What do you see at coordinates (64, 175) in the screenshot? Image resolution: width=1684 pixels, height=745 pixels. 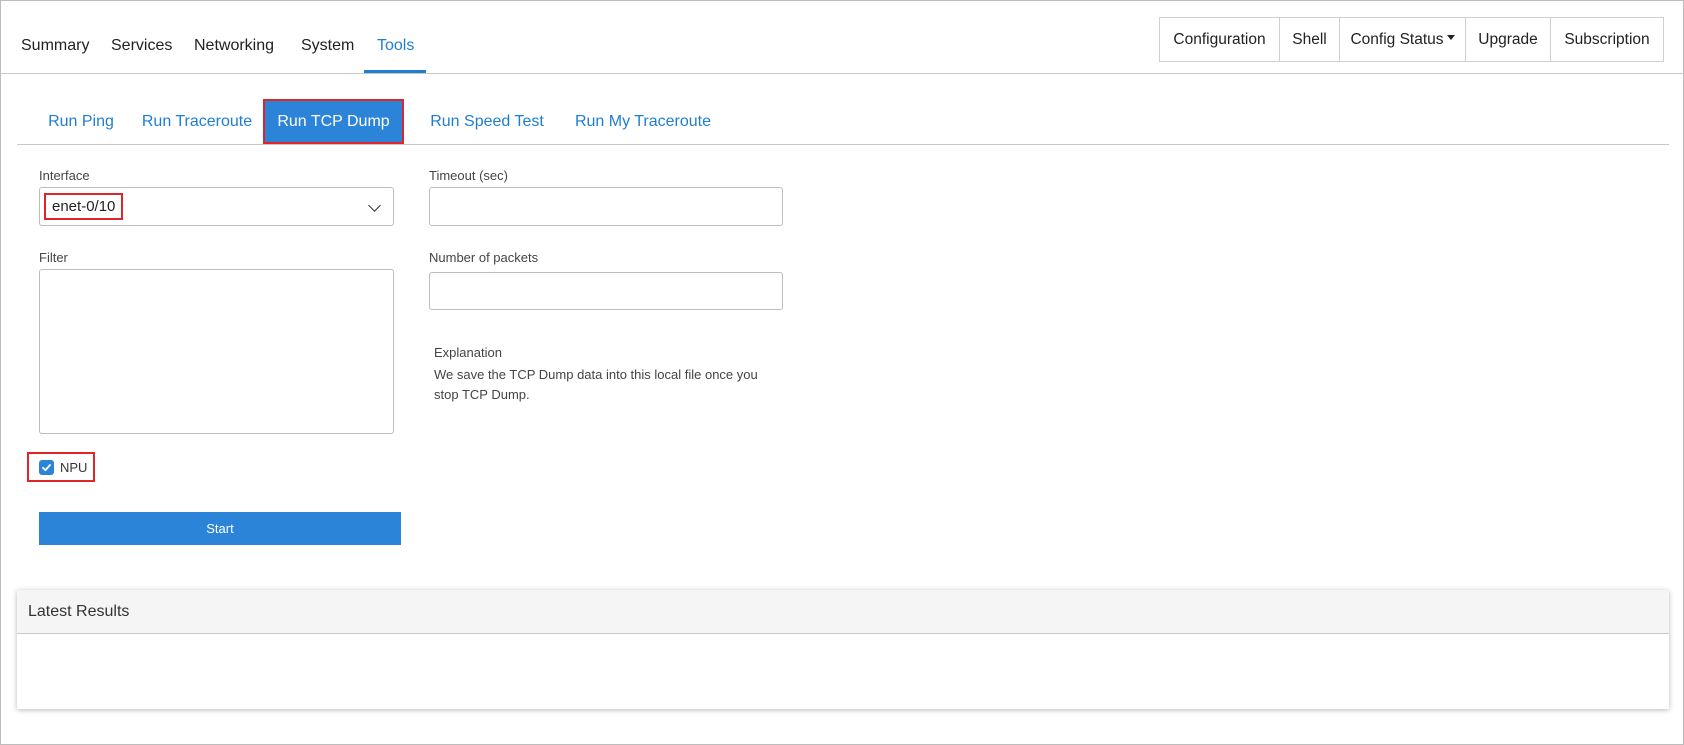 I see `interface-label: Interface` at bounding box center [64, 175].